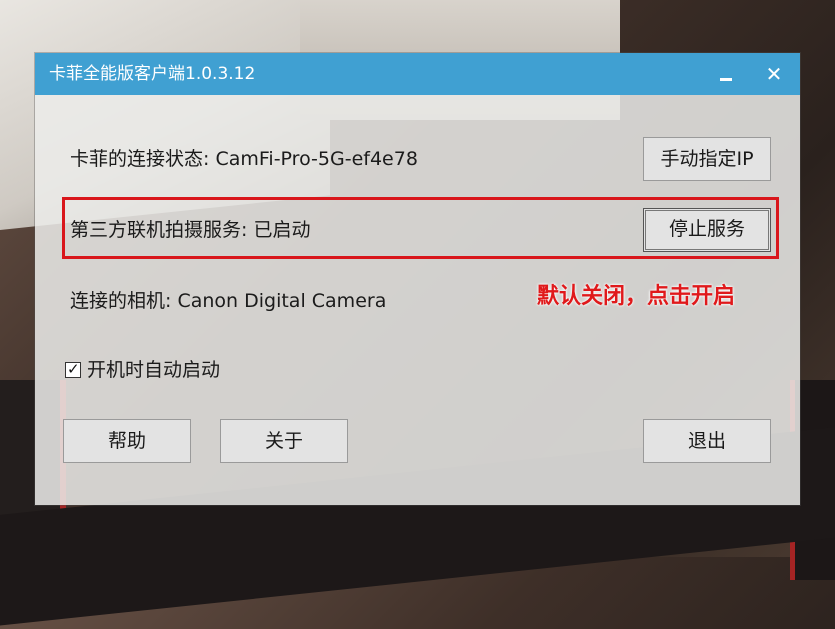 The width and height of the screenshot is (835, 629). What do you see at coordinates (127, 441) in the screenshot?
I see `help-button: 帮助` at bounding box center [127, 441].